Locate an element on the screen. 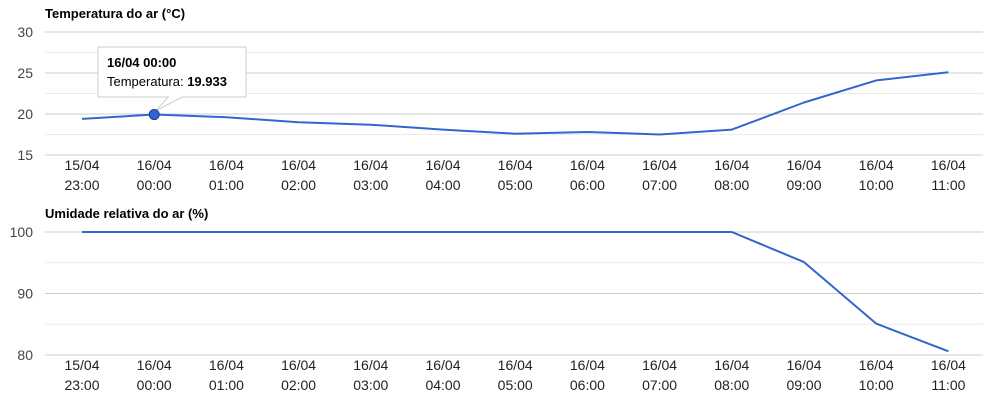 The image size is (988, 401). temperature-x-tick-label: 15/04 23:00 is located at coordinates (81, 175).